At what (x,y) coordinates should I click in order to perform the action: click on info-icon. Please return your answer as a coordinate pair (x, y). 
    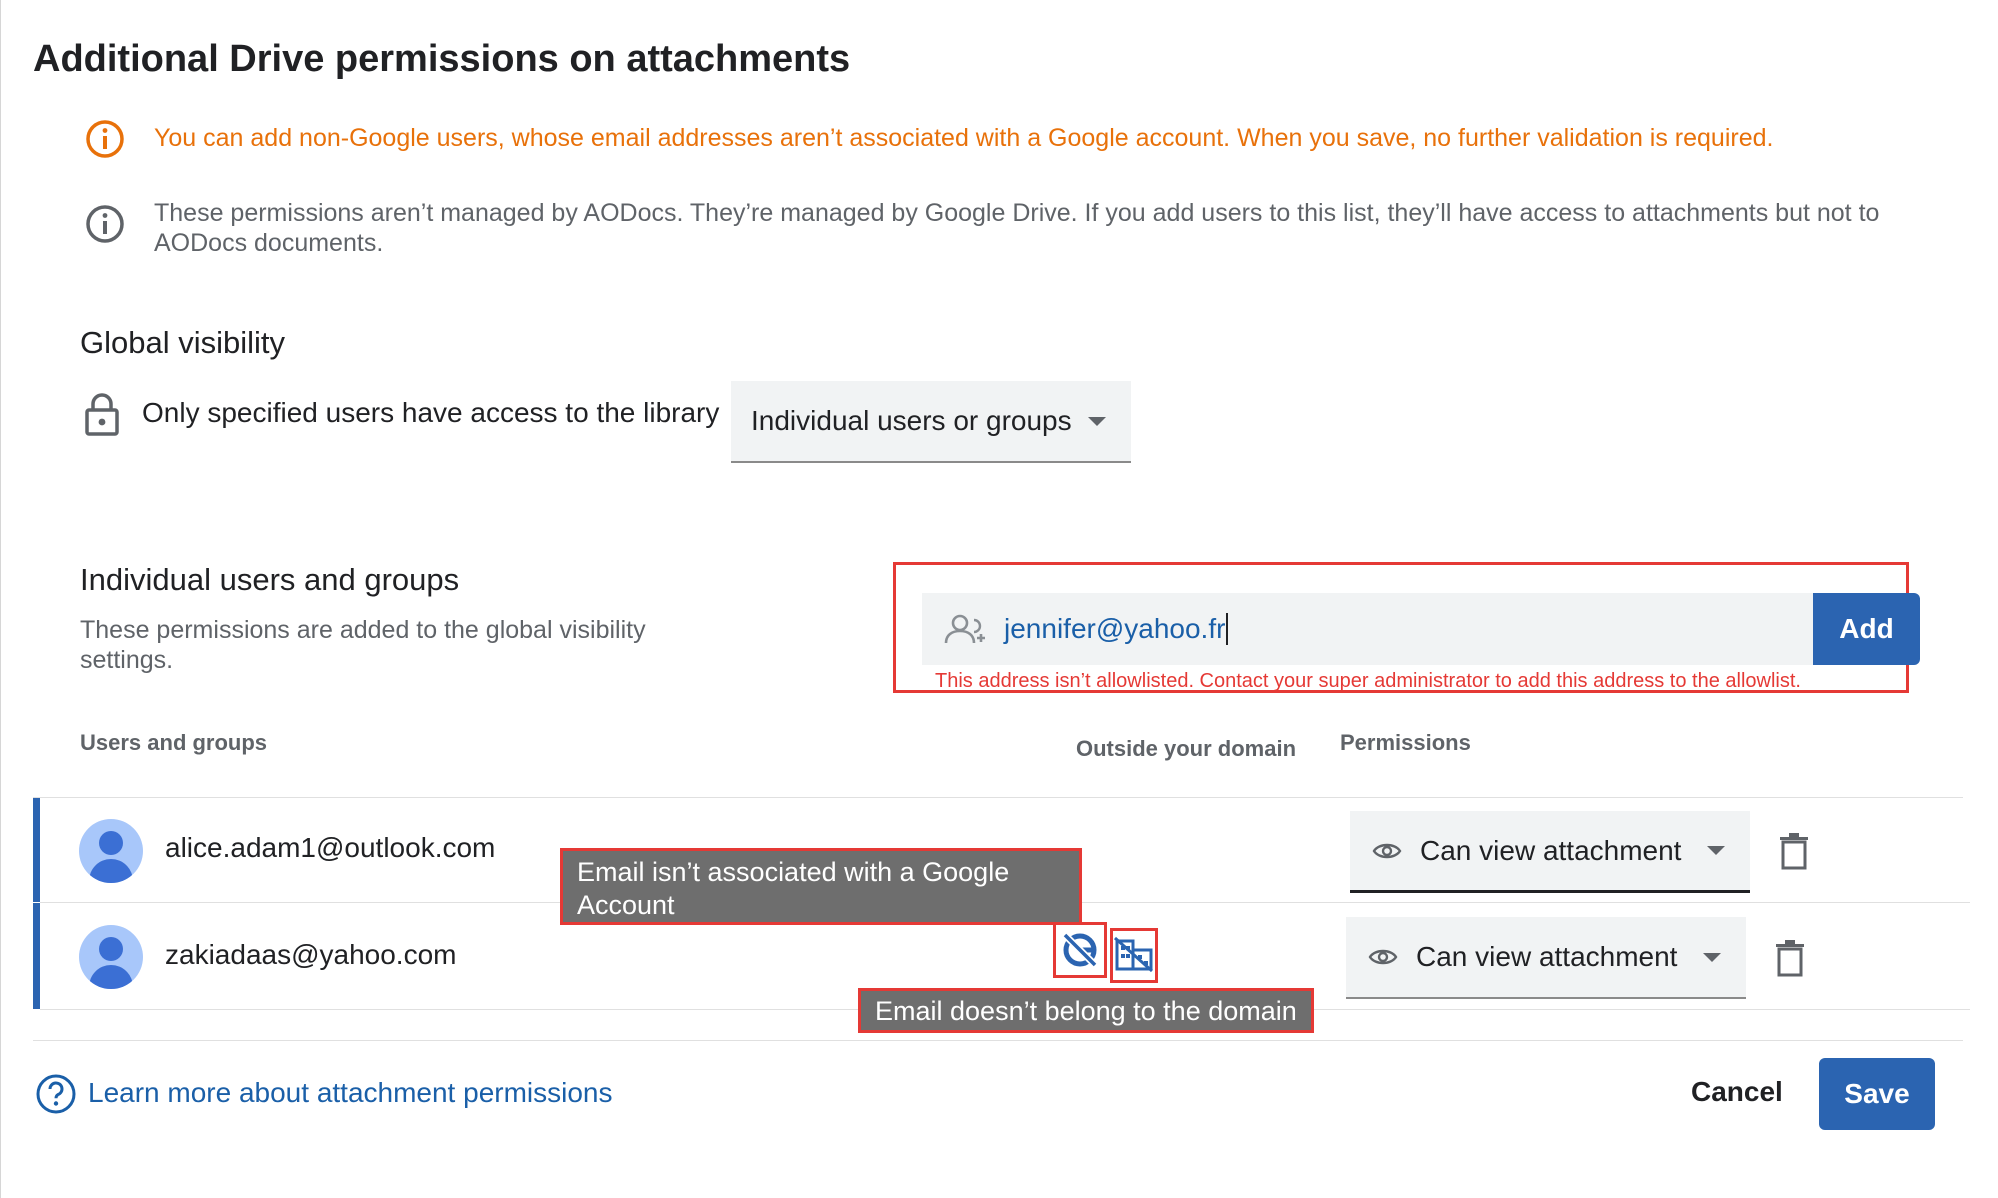
    Looking at the image, I should click on (105, 224).